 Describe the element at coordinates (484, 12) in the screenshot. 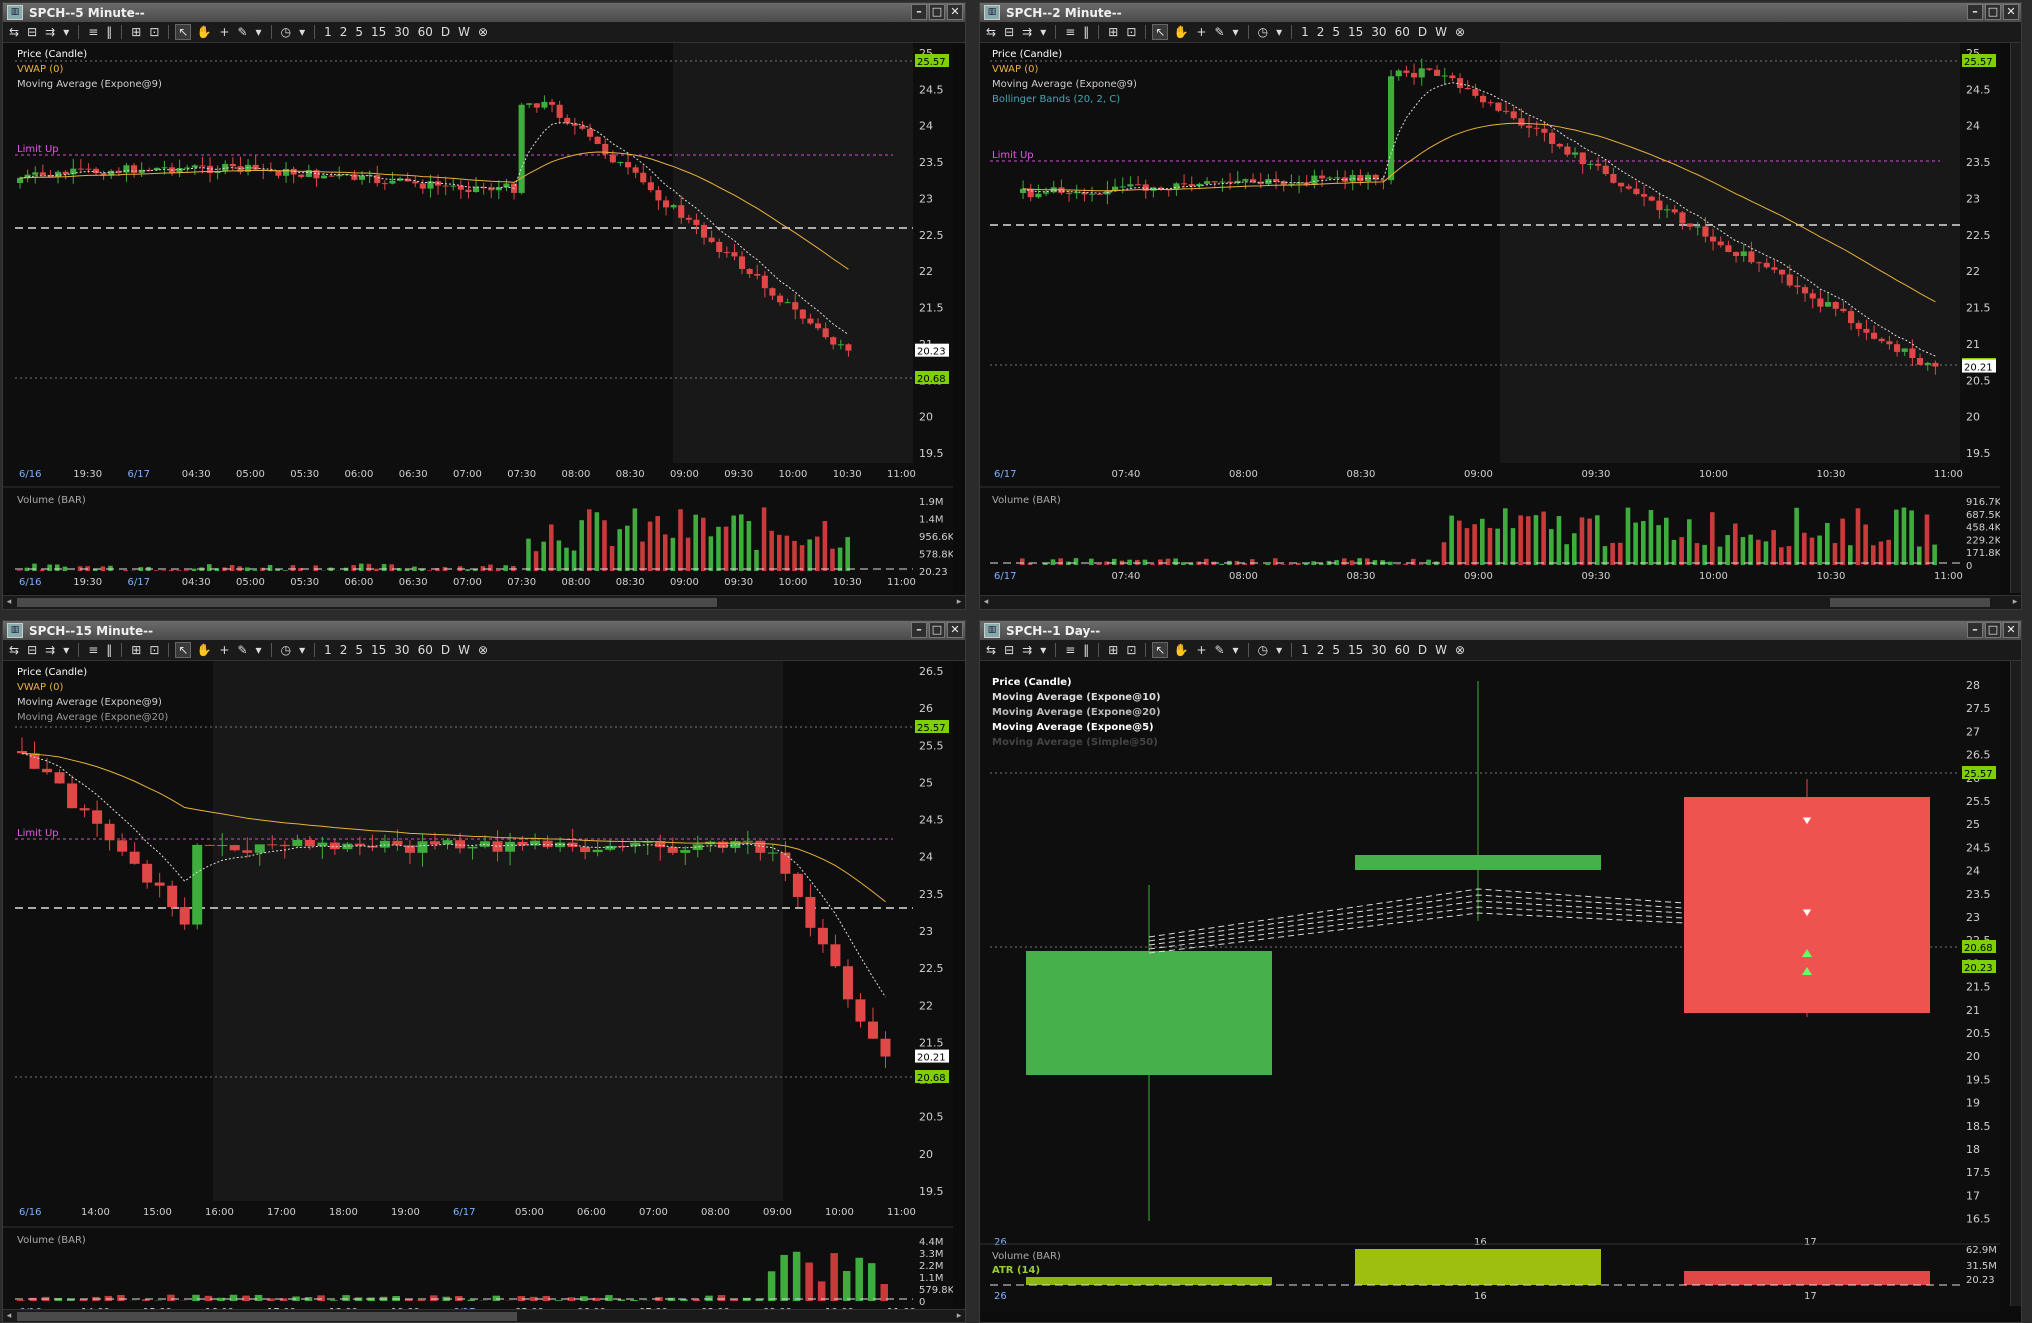

I see `window-title-bar: ▥ SPCH--5 Minute-- – □ ✕` at that location.